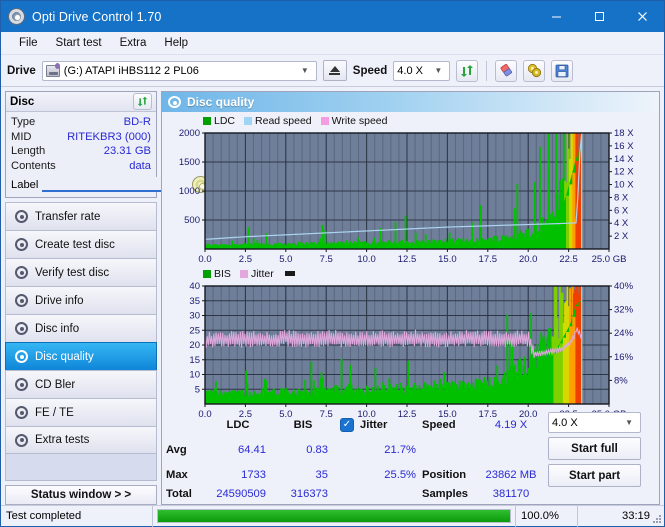 This screenshot has width=665, height=527. I want to click on legend-swatch-write-speed, so click(324, 120).